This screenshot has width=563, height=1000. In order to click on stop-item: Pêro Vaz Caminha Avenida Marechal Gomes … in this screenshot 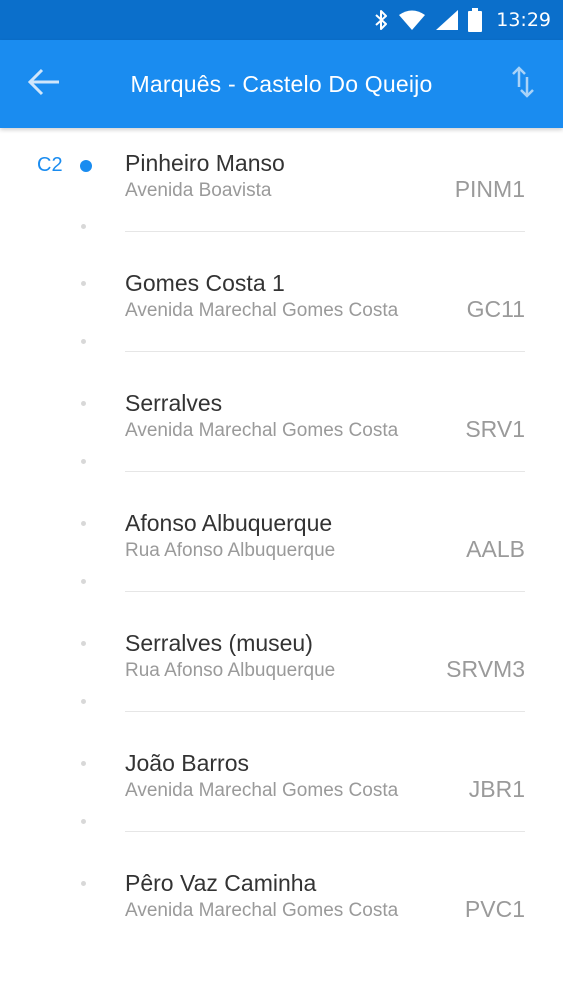, I will do `click(281, 908)`.